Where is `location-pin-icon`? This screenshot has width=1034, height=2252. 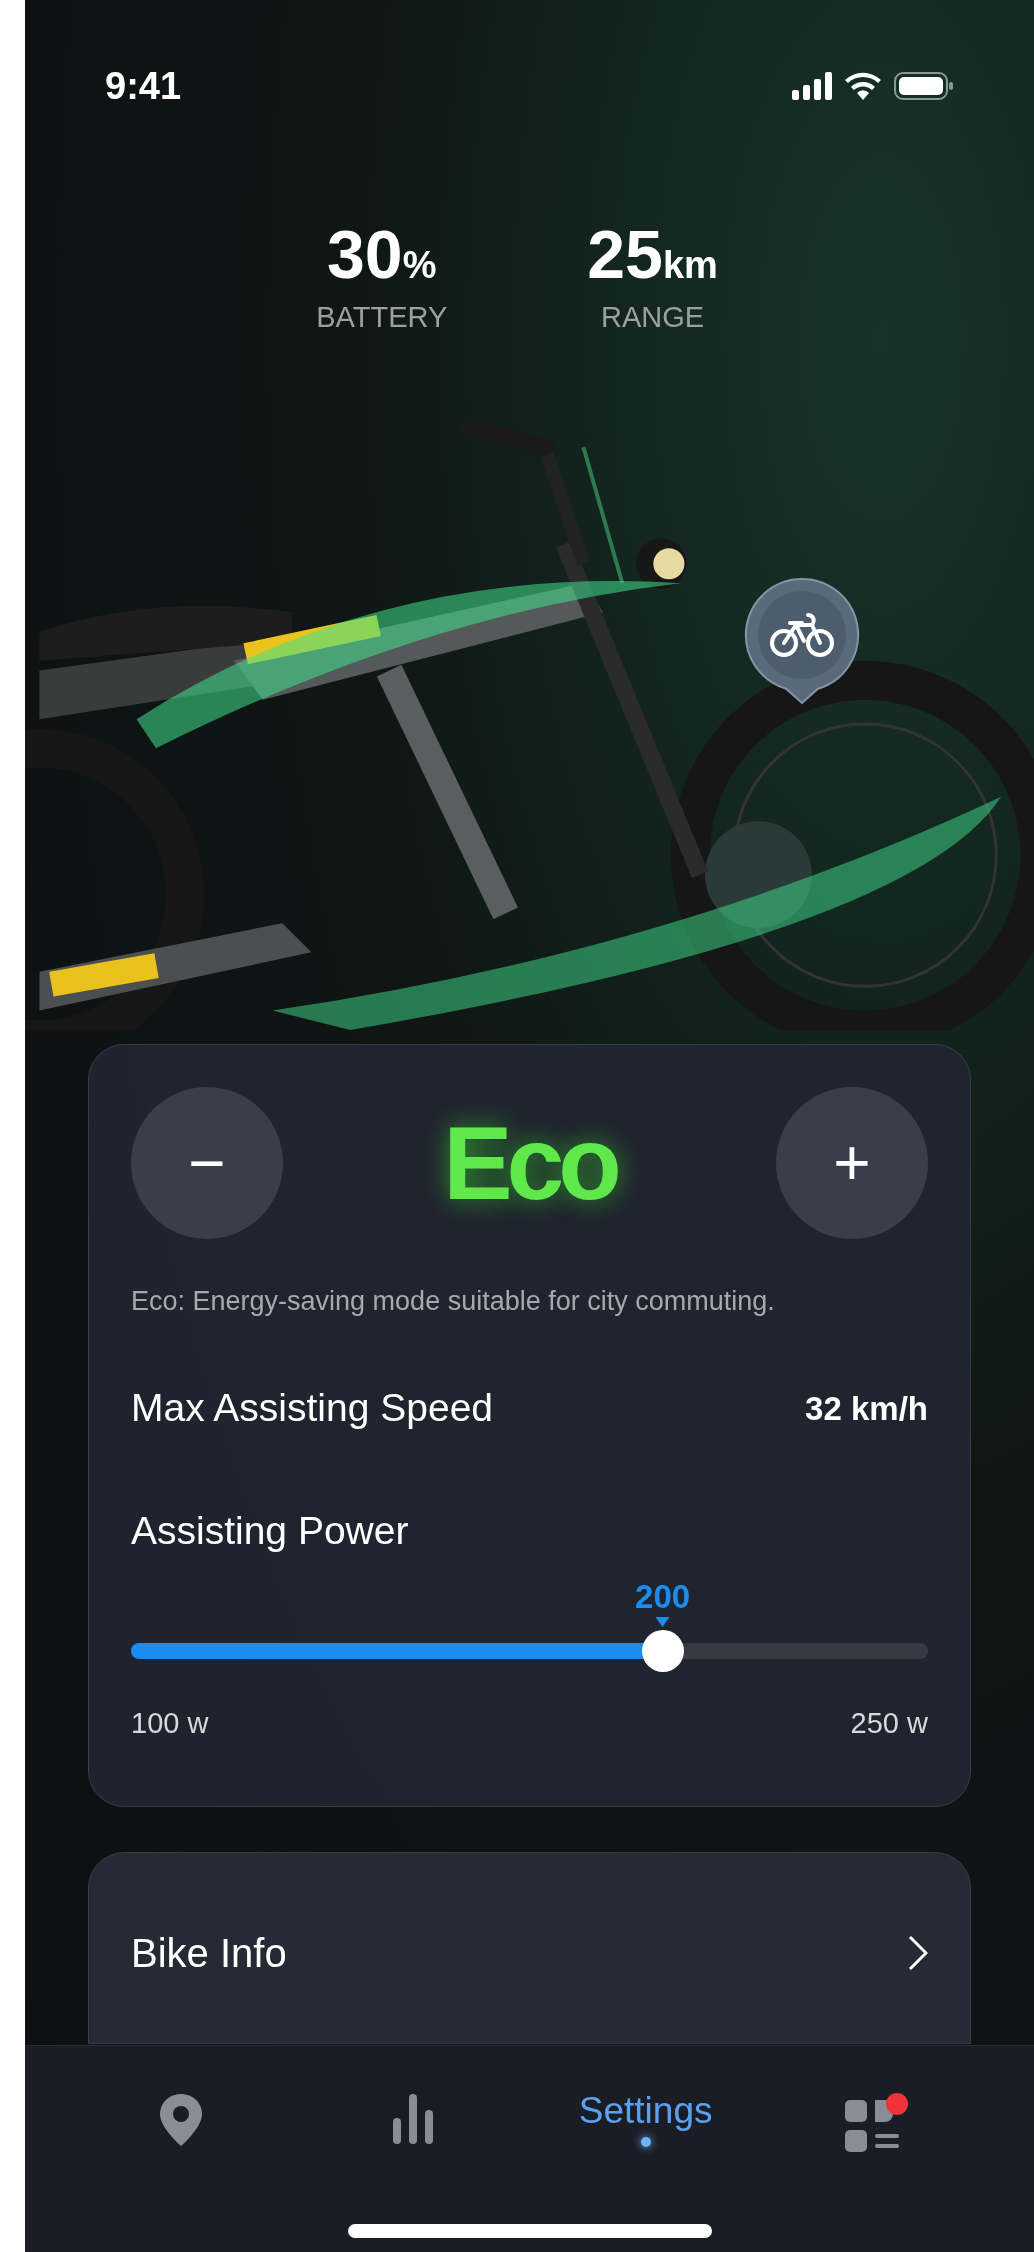 location-pin-icon is located at coordinates (181, 2120).